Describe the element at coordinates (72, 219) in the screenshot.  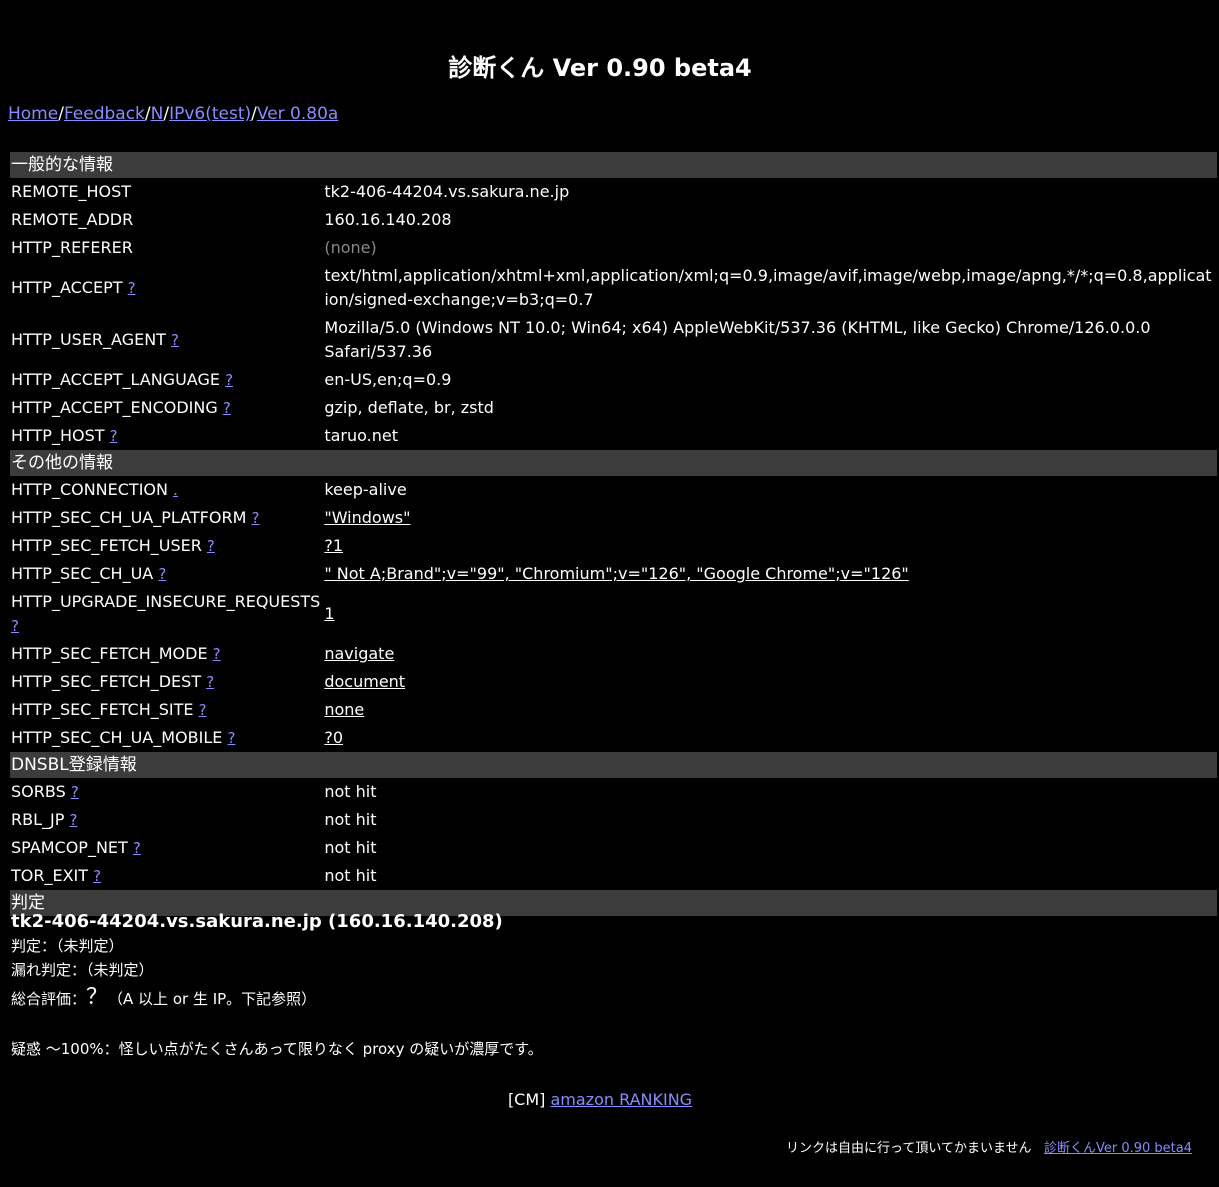
I see `row-key: REMOTE_ADDR` at that location.